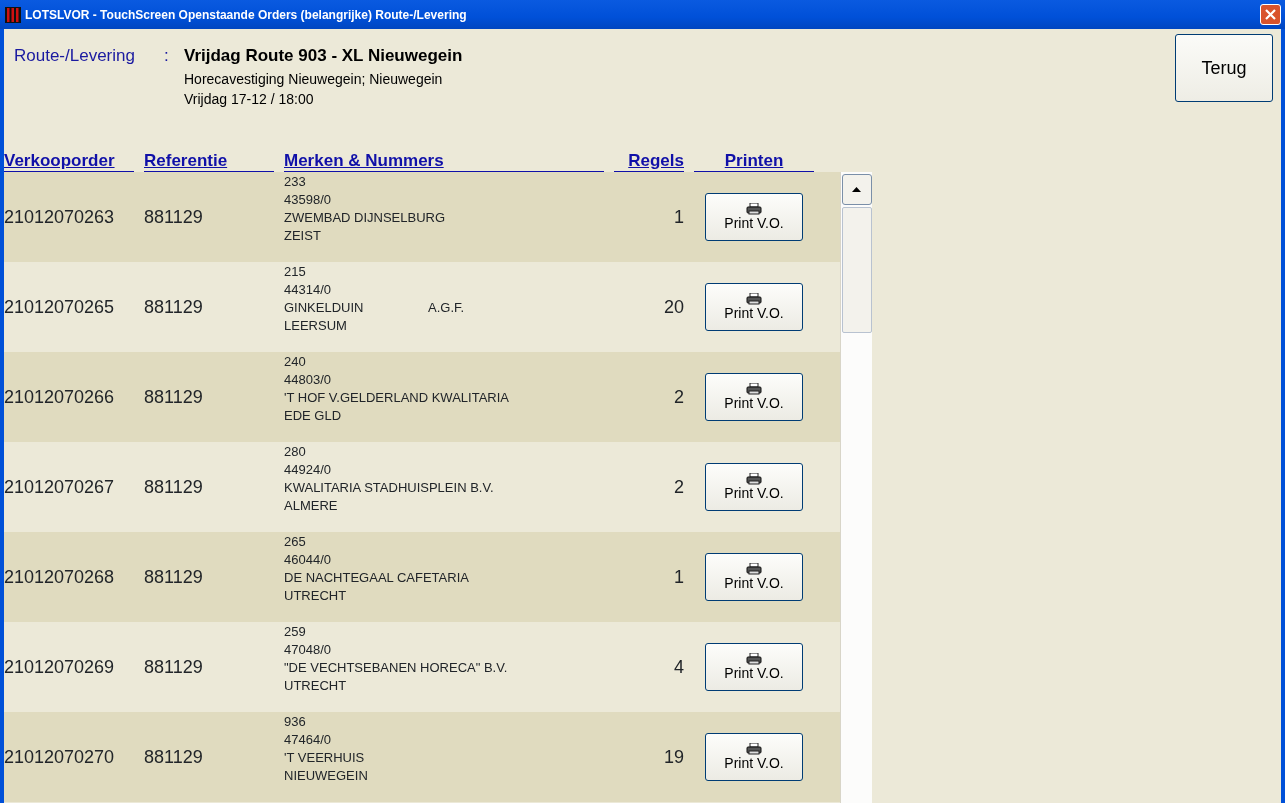 The width and height of the screenshot is (1285, 803). Describe the element at coordinates (326, 776) in the screenshot. I see `marks-line: NIEUWEGEIN` at that location.